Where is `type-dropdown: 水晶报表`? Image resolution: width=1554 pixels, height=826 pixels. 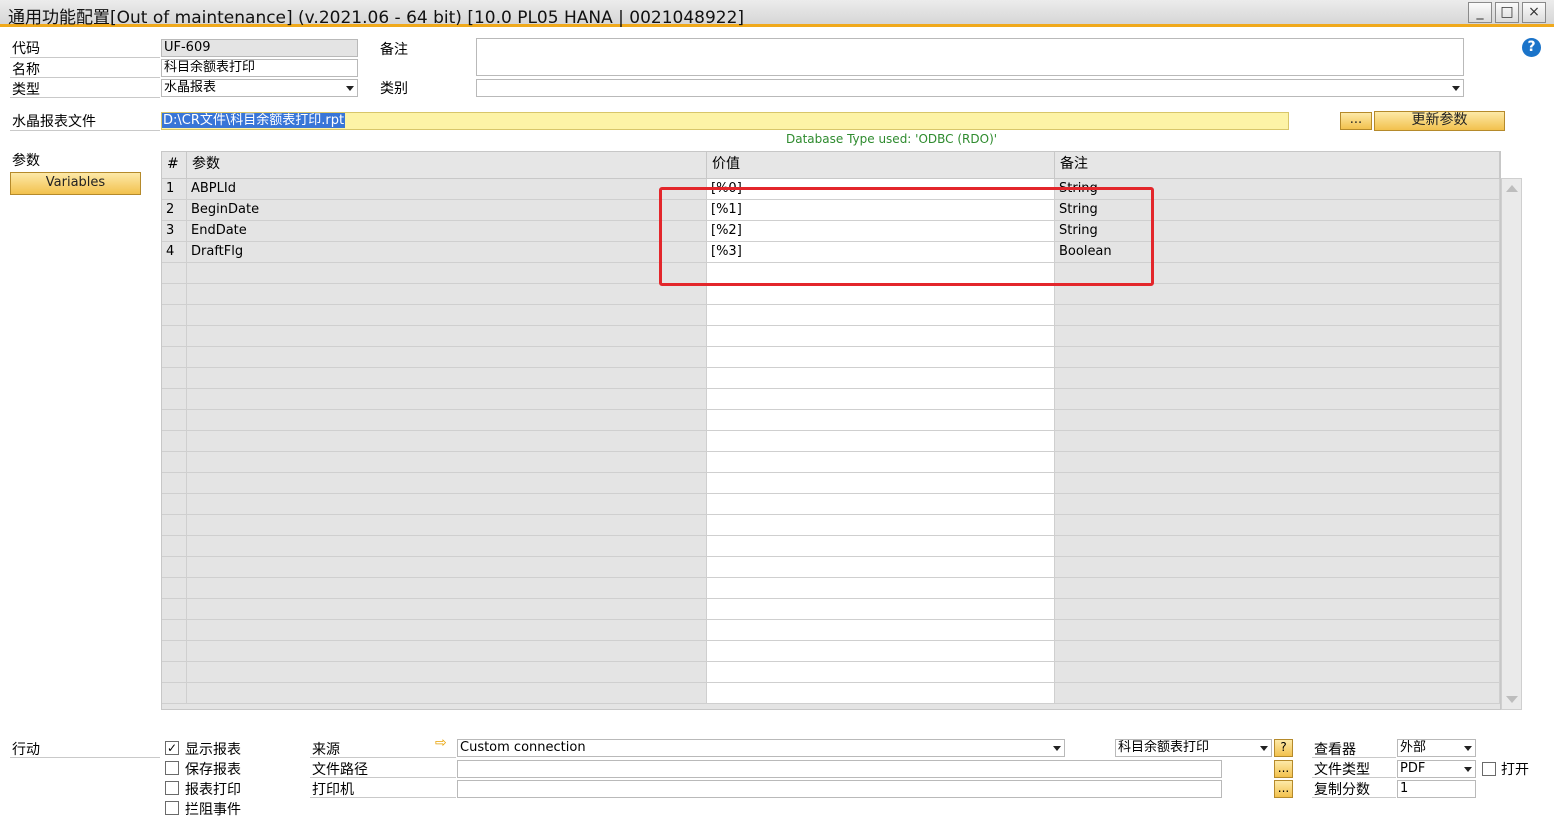 type-dropdown: 水晶报表 is located at coordinates (259, 88).